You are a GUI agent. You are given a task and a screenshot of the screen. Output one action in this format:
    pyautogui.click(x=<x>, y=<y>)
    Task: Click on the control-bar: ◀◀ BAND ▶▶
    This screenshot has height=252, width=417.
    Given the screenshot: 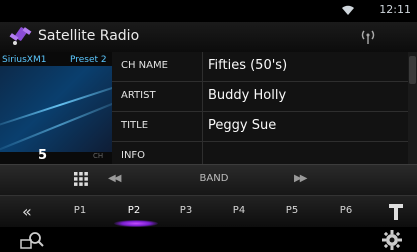 What is the action you would take?
    pyautogui.click(x=208, y=179)
    